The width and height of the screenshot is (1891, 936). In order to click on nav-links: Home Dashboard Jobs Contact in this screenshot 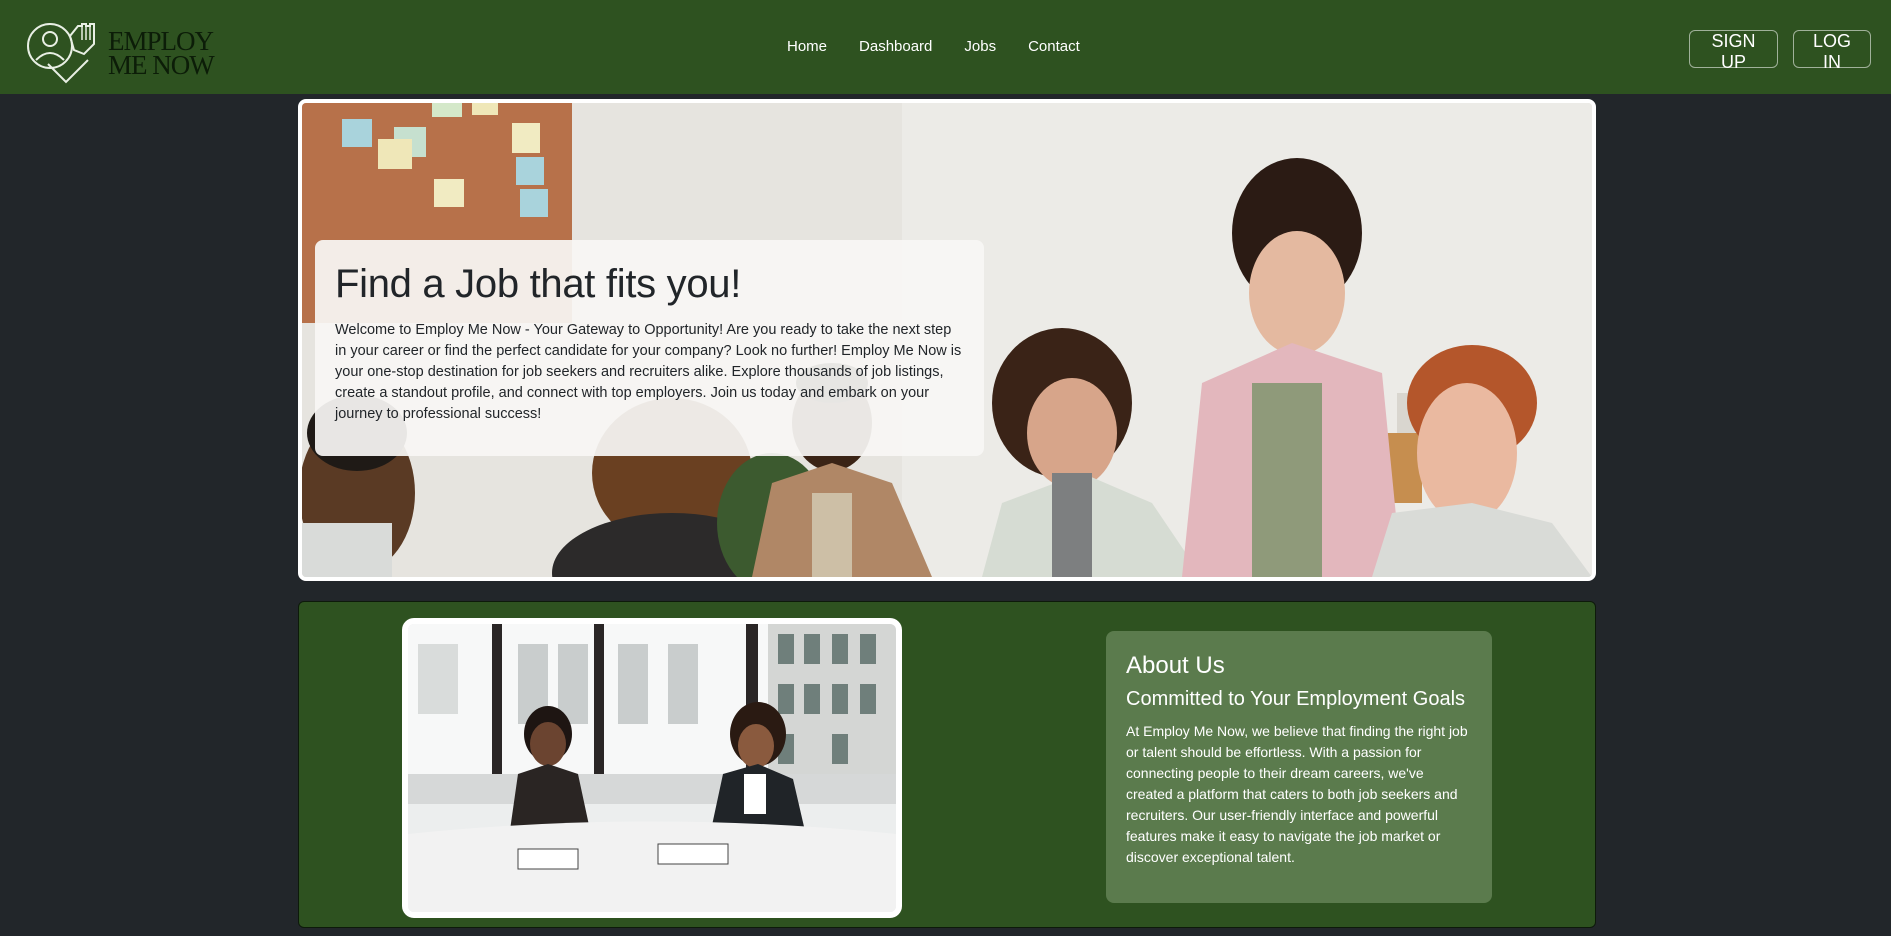, I will do `click(949, 46)`.